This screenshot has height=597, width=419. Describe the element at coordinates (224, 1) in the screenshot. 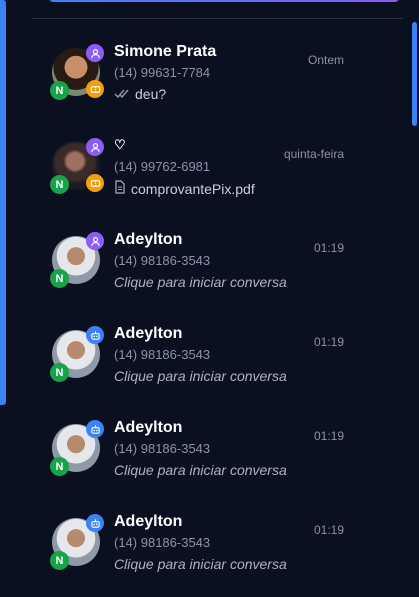

I see `top-action-button` at that location.